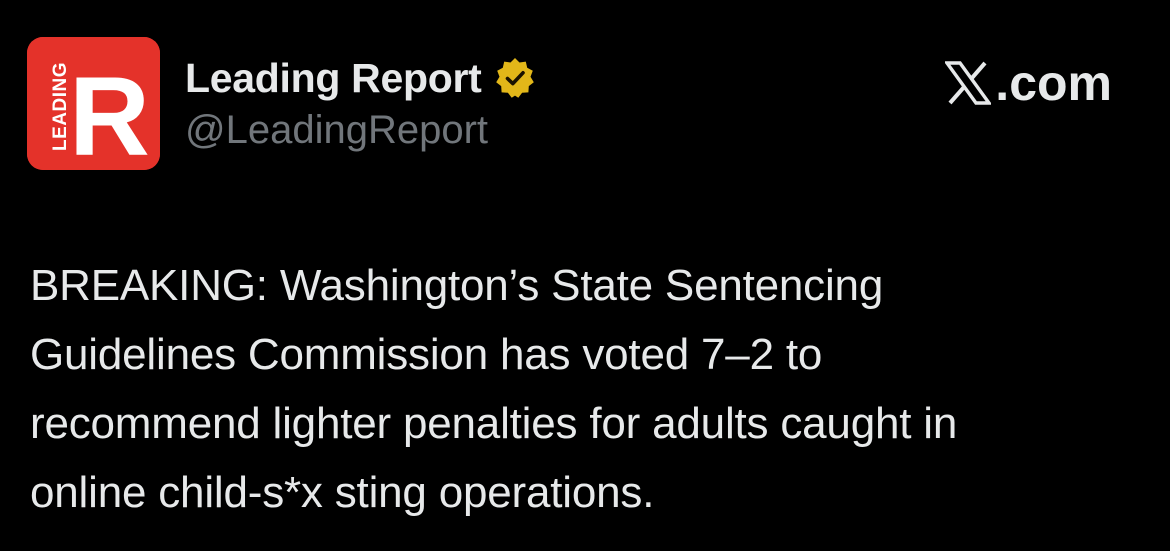 The height and width of the screenshot is (551, 1170). What do you see at coordinates (457, 285) in the screenshot?
I see `tweet-text-line: BREAKING: Washington’s State Sentencing` at bounding box center [457, 285].